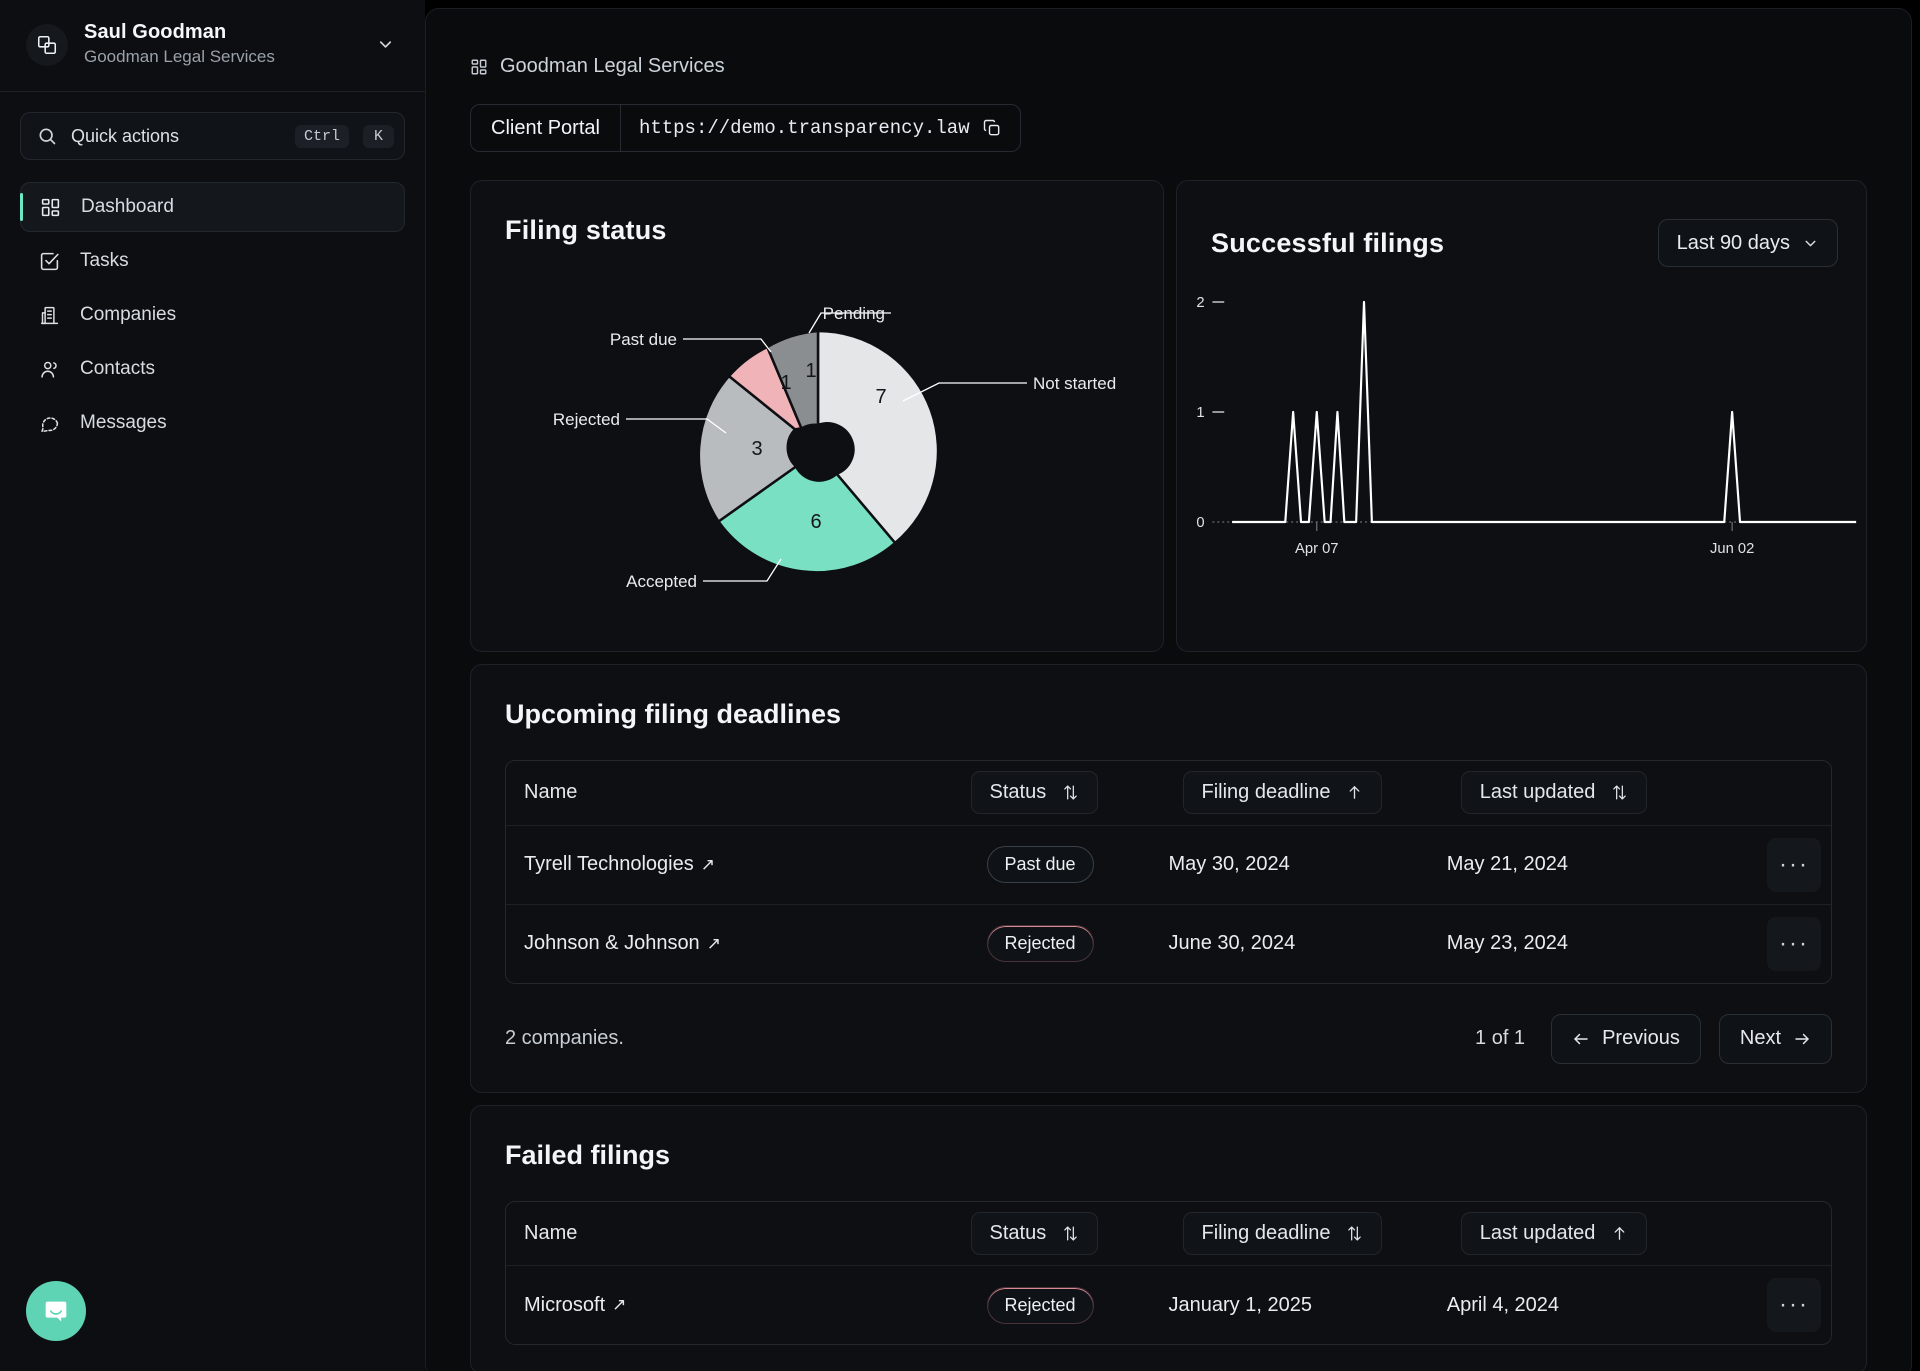  Describe the element at coordinates (1760, 1038) in the screenshot. I see `next-label: Next` at that location.